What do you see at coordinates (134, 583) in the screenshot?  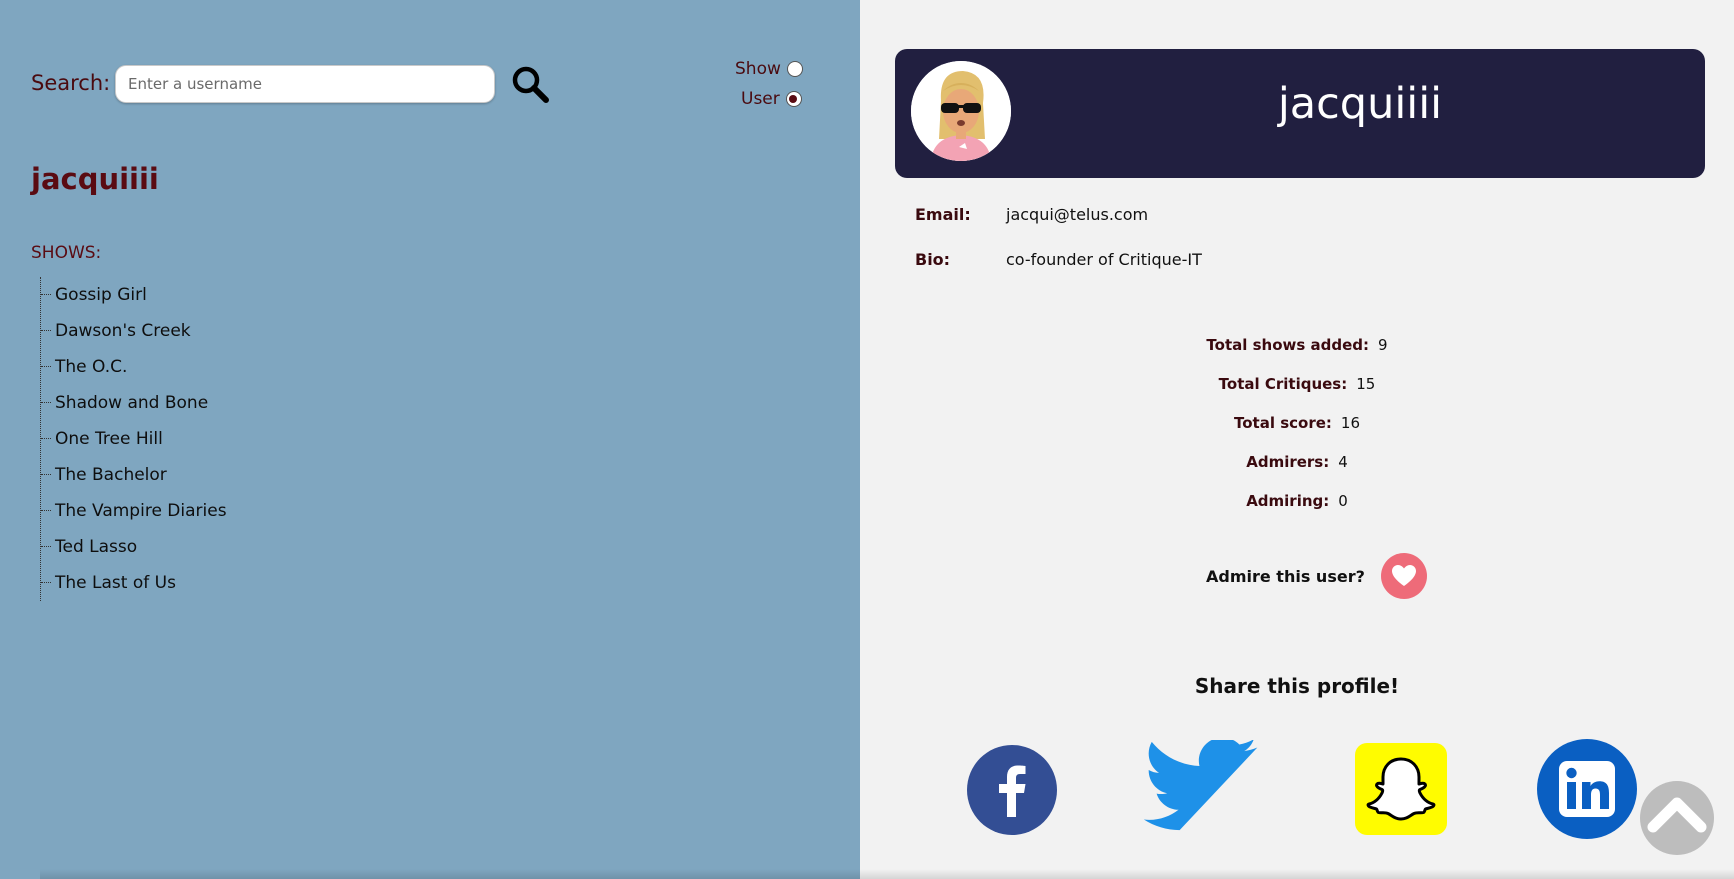 I see `list-item: The Last of Us` at bounding box center [134, 583].